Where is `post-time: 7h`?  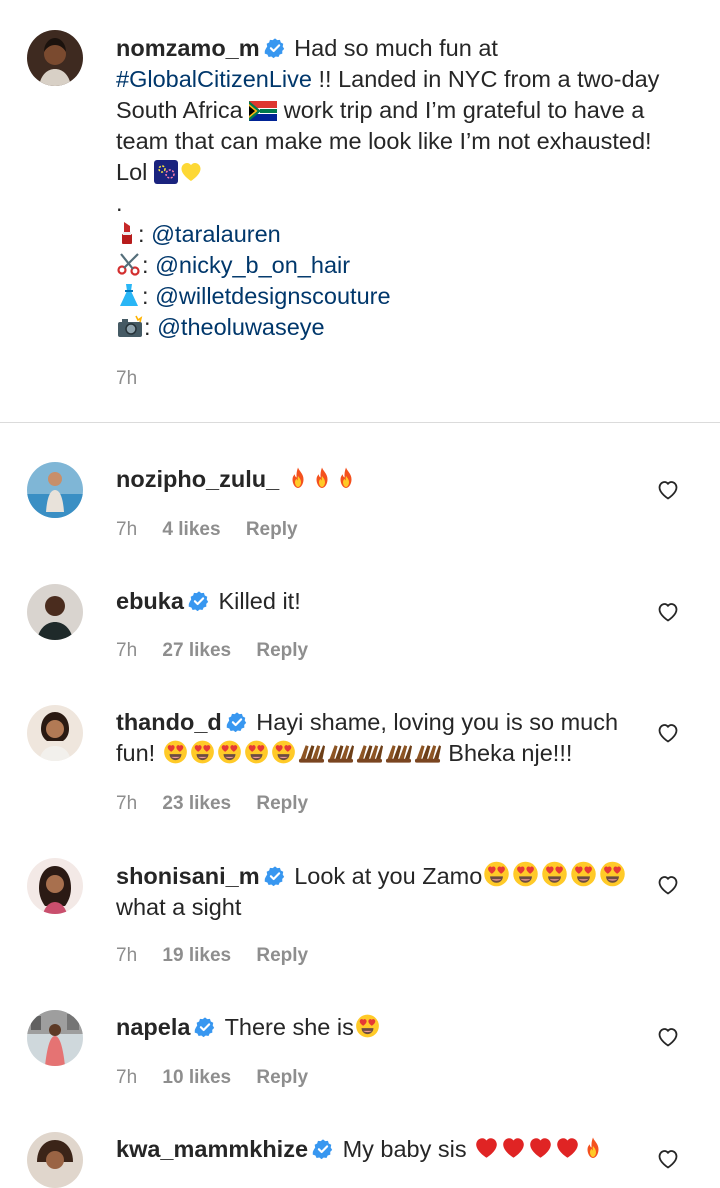
post-time: 7h is located at coordinates (127, 378).